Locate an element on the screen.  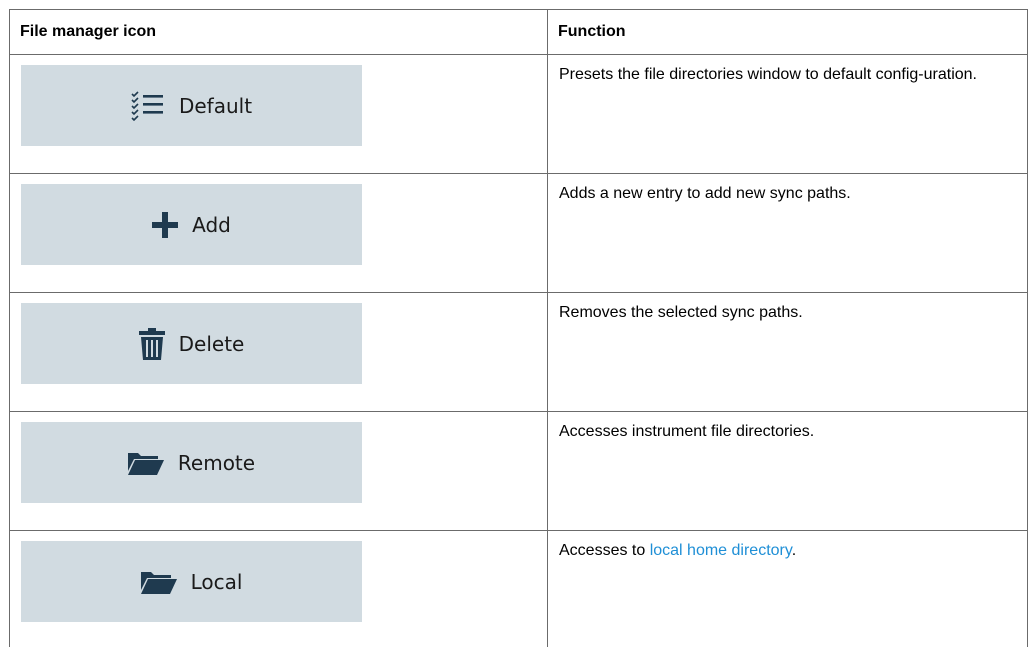
icon-cell: Add is located at coordinates (279, 233).